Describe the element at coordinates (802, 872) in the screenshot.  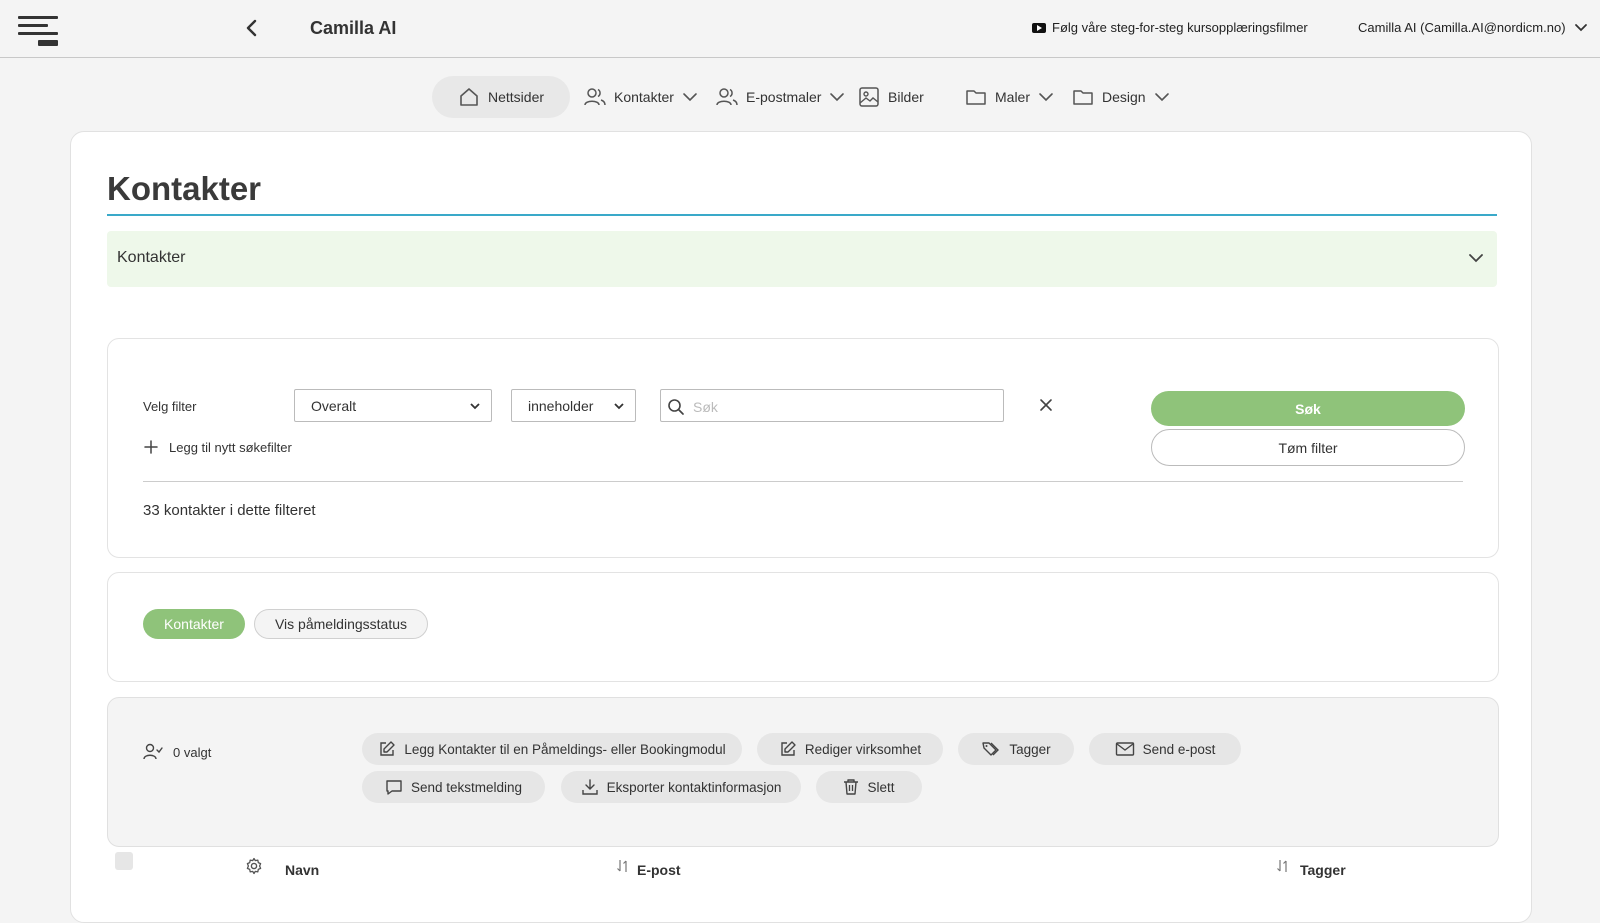
I see `table-header: Navn E-post Tagger` at that location.